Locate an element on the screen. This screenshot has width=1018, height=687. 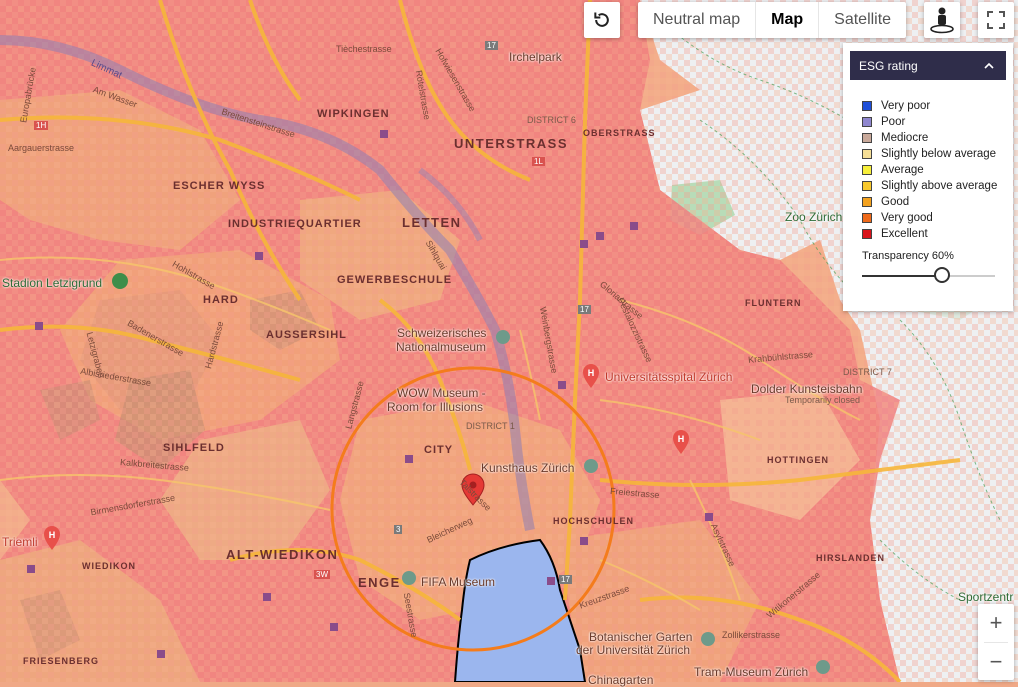
legend-item-label: Slightly below average is located at coordinates (939, 154).